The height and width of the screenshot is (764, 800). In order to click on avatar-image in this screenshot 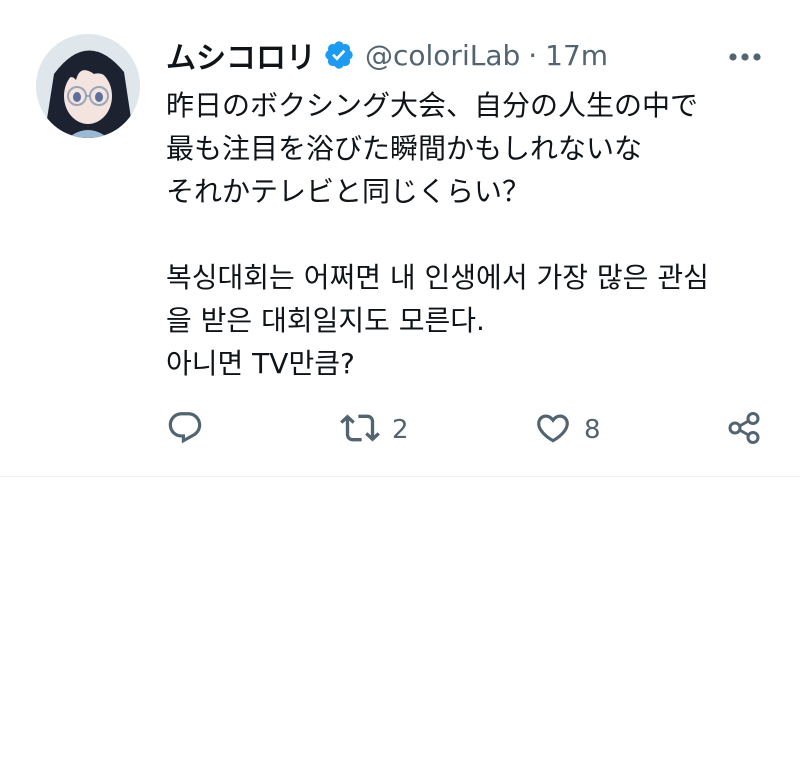, I will do `click(88, 86)`.